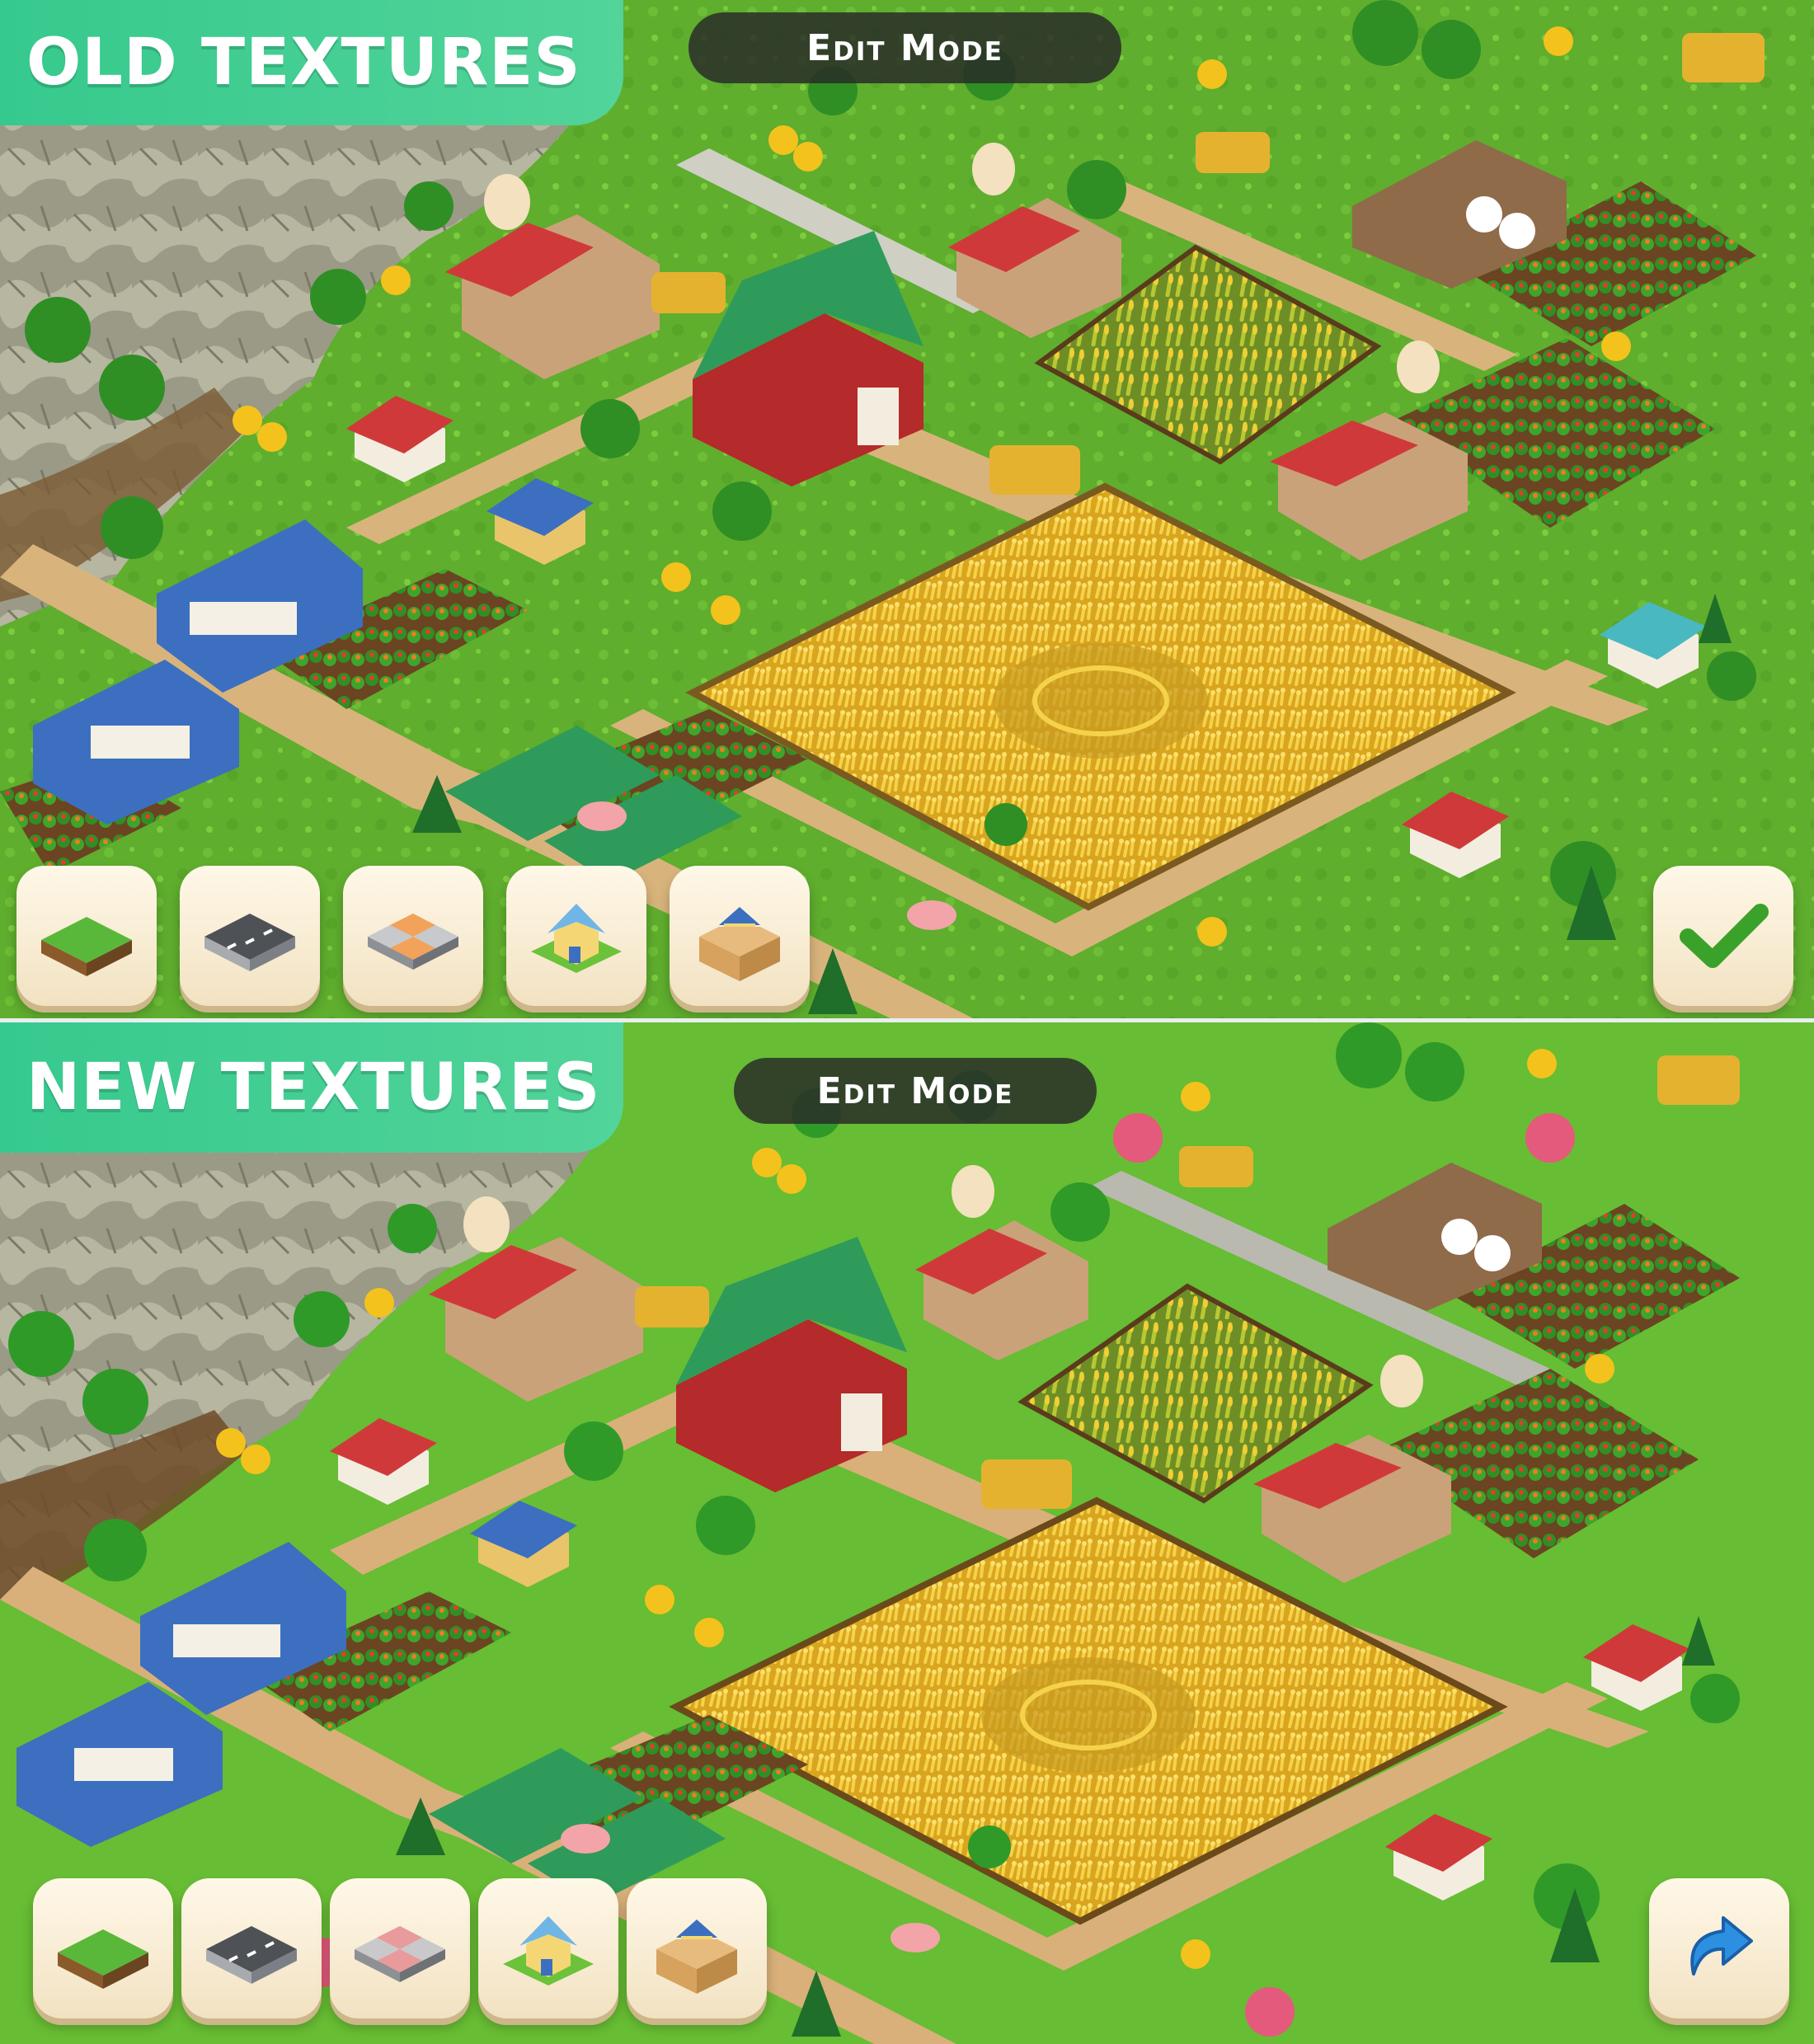 This screenshot has width=1814, height=2044. What do you see at coordinates (1721, 1946) in the screenshot?
I see `redo-arrow-icon` at bounding box center [1721, 1946].